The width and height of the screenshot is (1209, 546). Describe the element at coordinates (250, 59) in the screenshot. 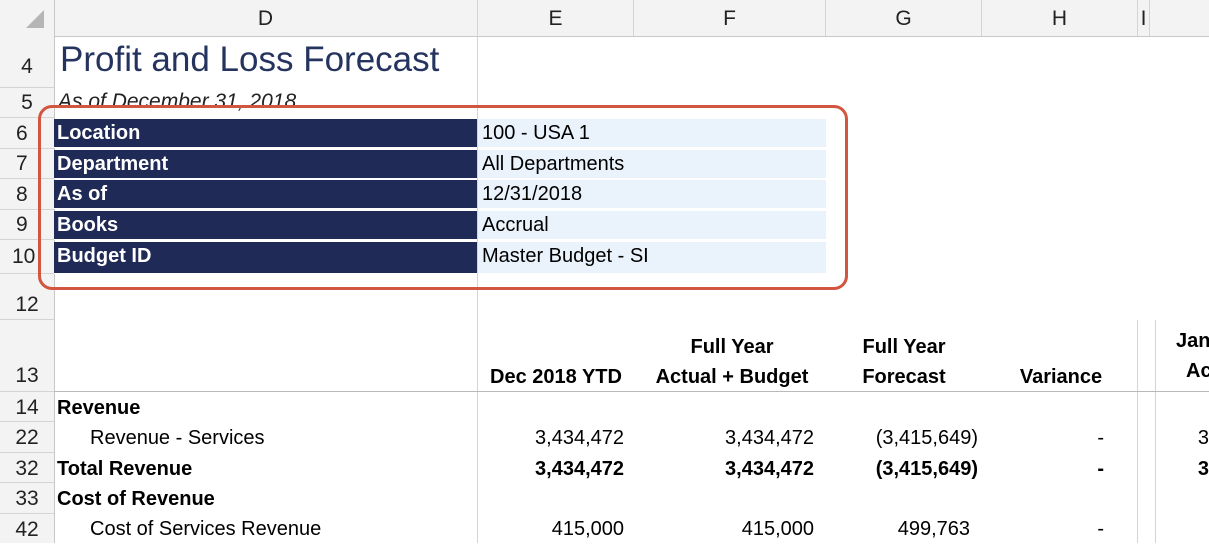

I see `page-title: Profit and Loss Forecast` at that location.